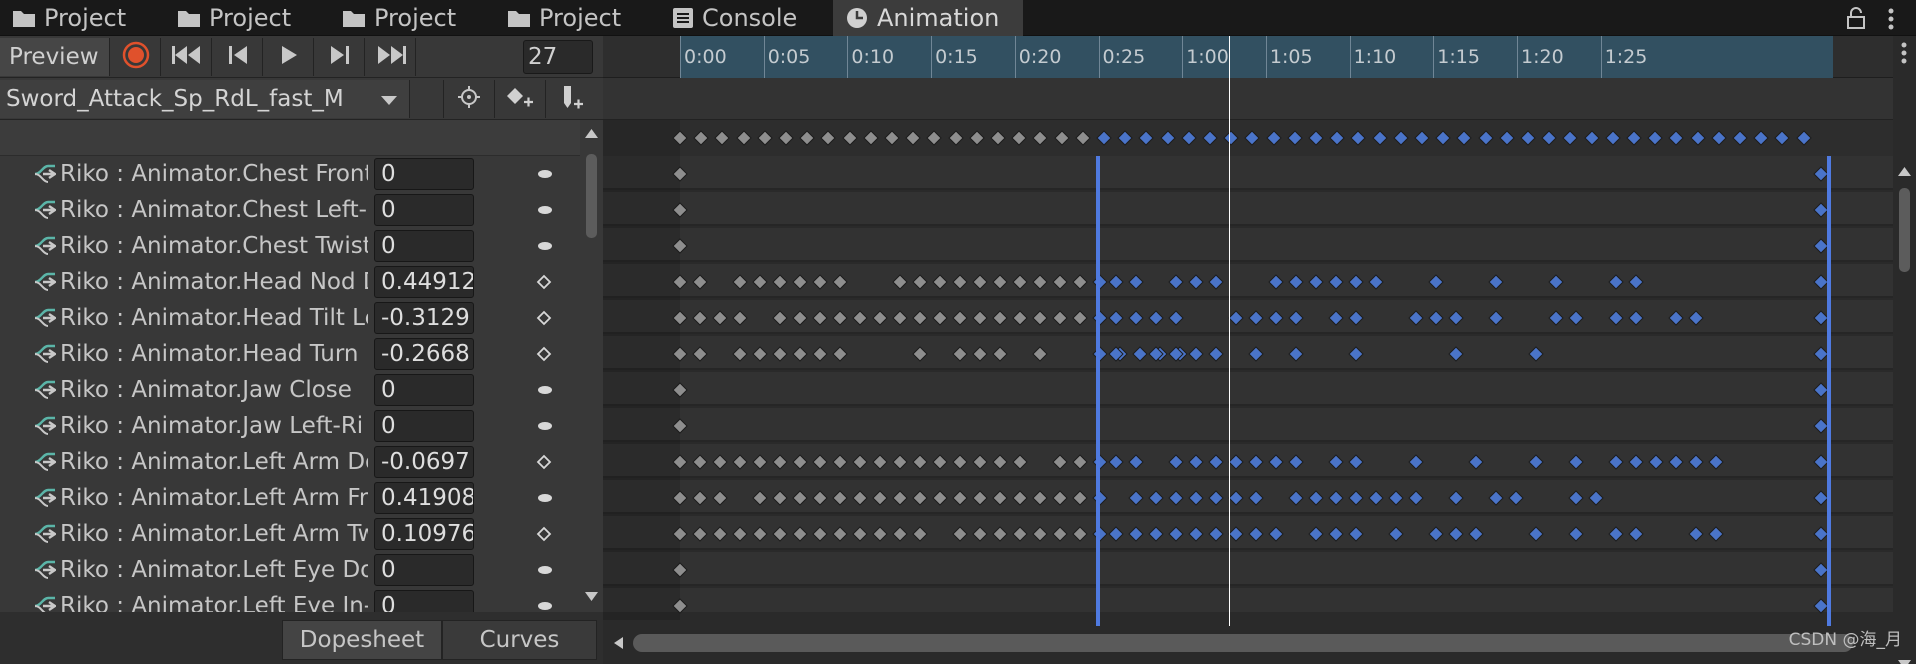 The width and height of the screenshot is (1916, 664). What do you see at coordinates (1098, 391) in the screenshot?
I see `selection-edge` at bounding box center [1098, 391].